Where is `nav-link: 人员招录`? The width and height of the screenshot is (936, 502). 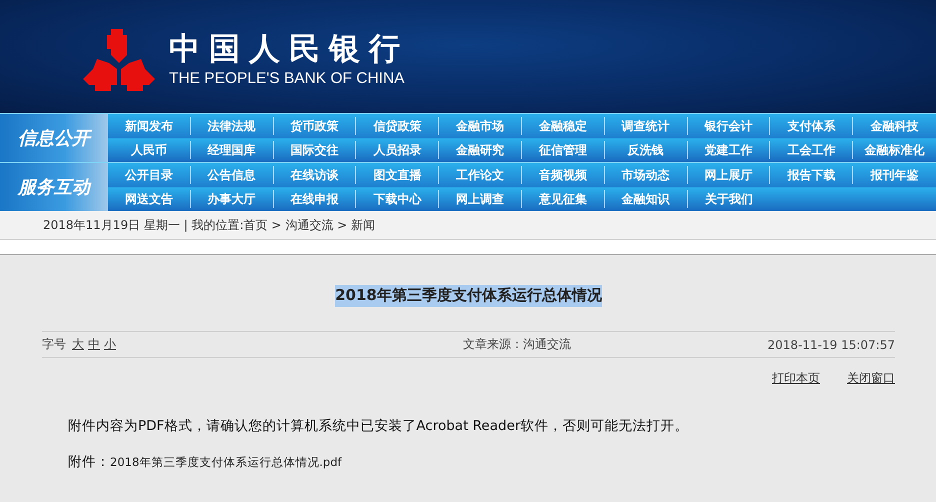
nav-link: 人员招录 is located at coordinates (397, 150).